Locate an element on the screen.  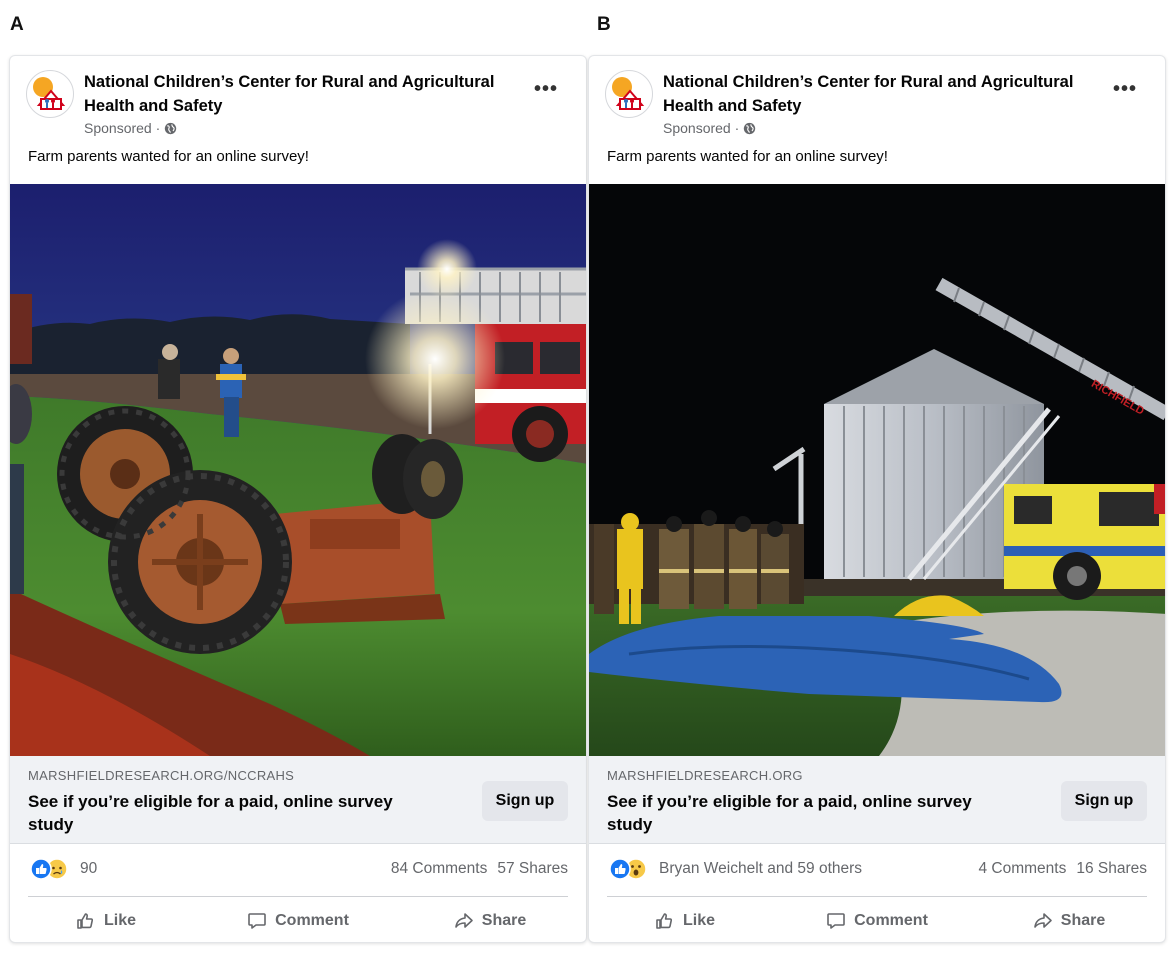
comment-share-counts: 4 Comments 16 Shares is located at coordinates (1062, 869).